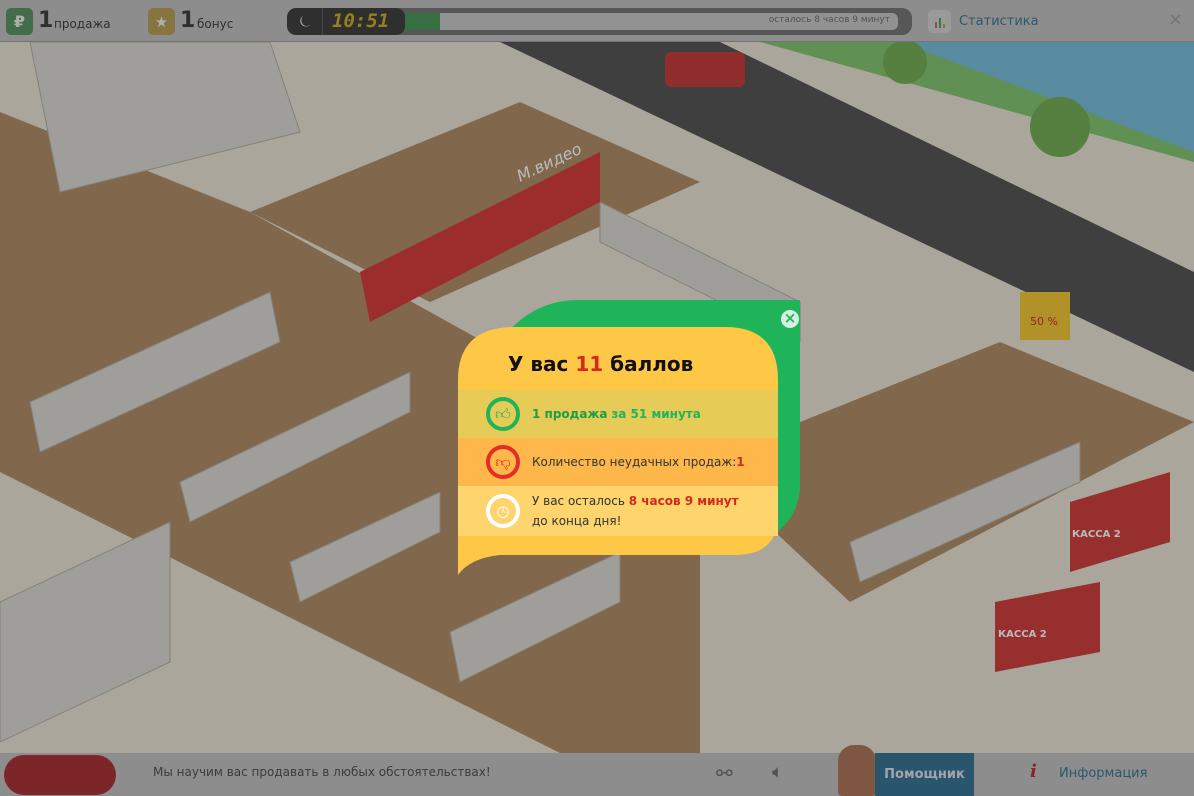 The height and width of the screenshot is (796, 1194). What do you see at coordinates (999, 21) in the screenshot?
I see `stats-link: Статистика` at bounding box center [999, 21].